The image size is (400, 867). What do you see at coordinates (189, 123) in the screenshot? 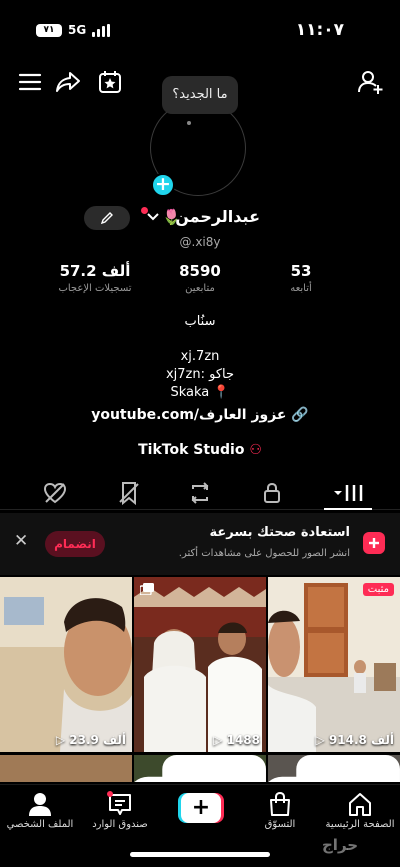
I see `bubble-dot` at bounding box center [189, 123].